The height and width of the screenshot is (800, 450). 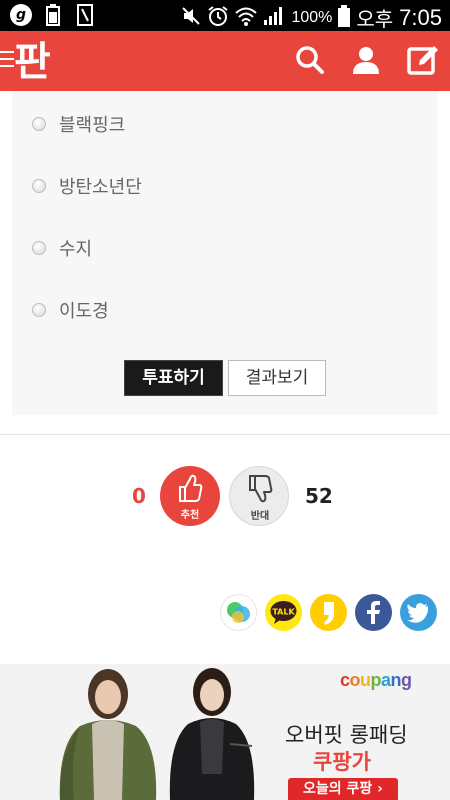 I want to click on svg-text: 판, so click(x=32, y=61).